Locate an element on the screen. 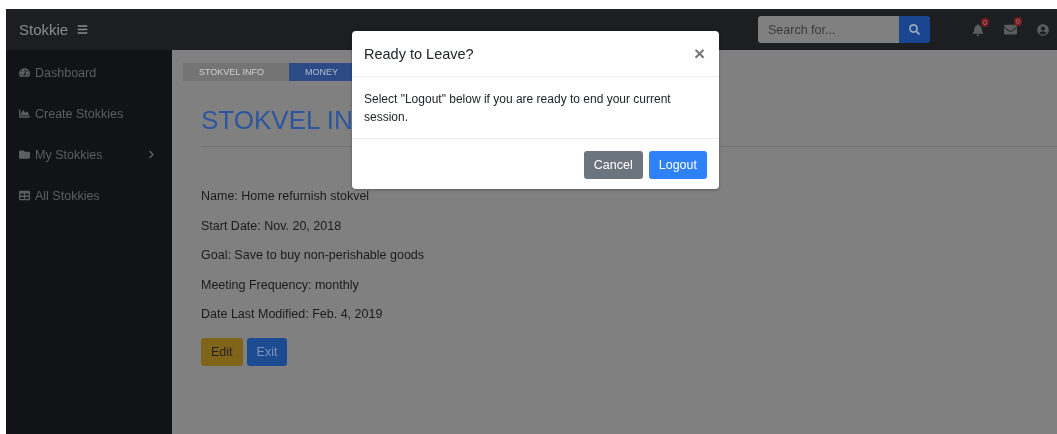 The height and width of the screenshot is (434, 1057). dashboard-gauge-icon is located at coordinates (24, 72).